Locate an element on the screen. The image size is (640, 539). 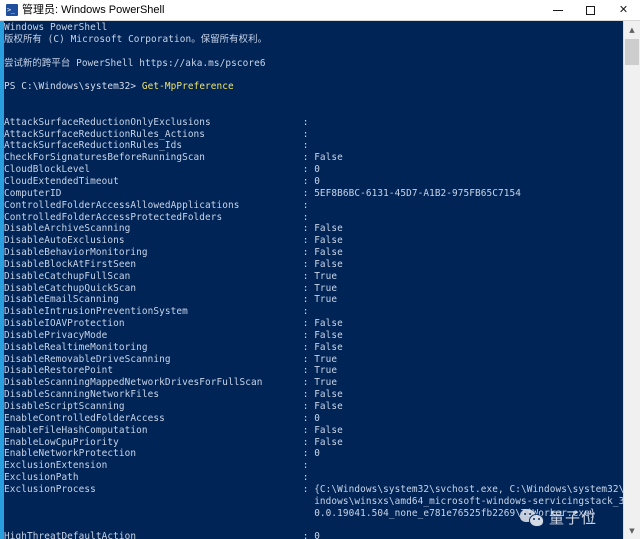
powershell-icon is located at coordinates (12, 10).